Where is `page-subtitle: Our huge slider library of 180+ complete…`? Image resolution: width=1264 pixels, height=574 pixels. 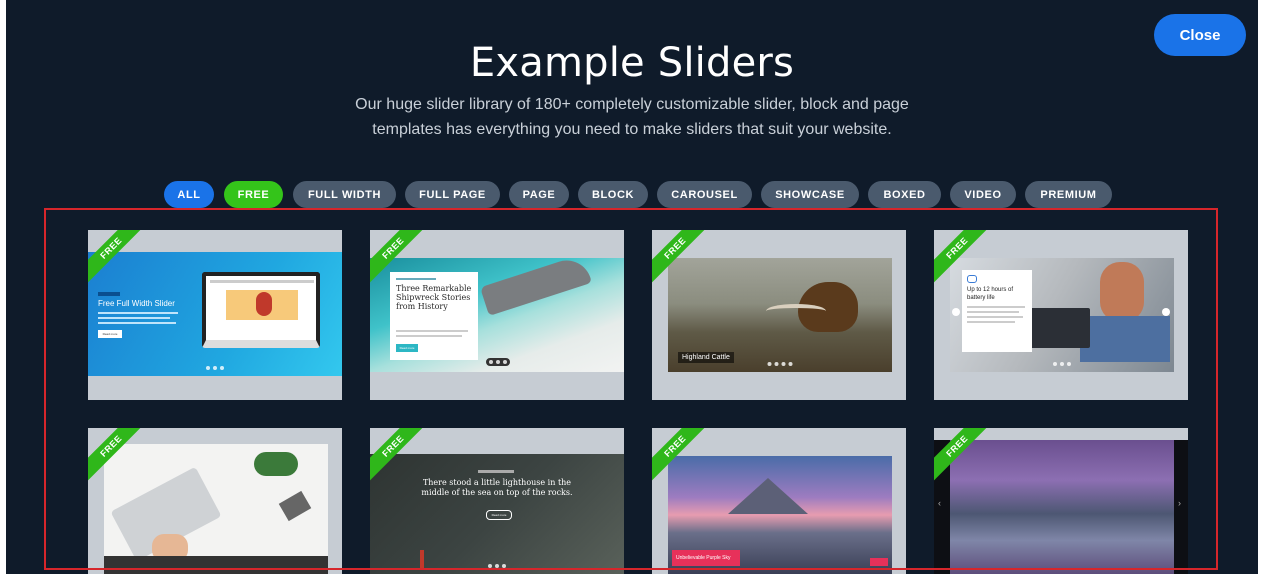
page-subtitle: Our huge slider library of 180+ complete… is located at coordinates (632, 117).